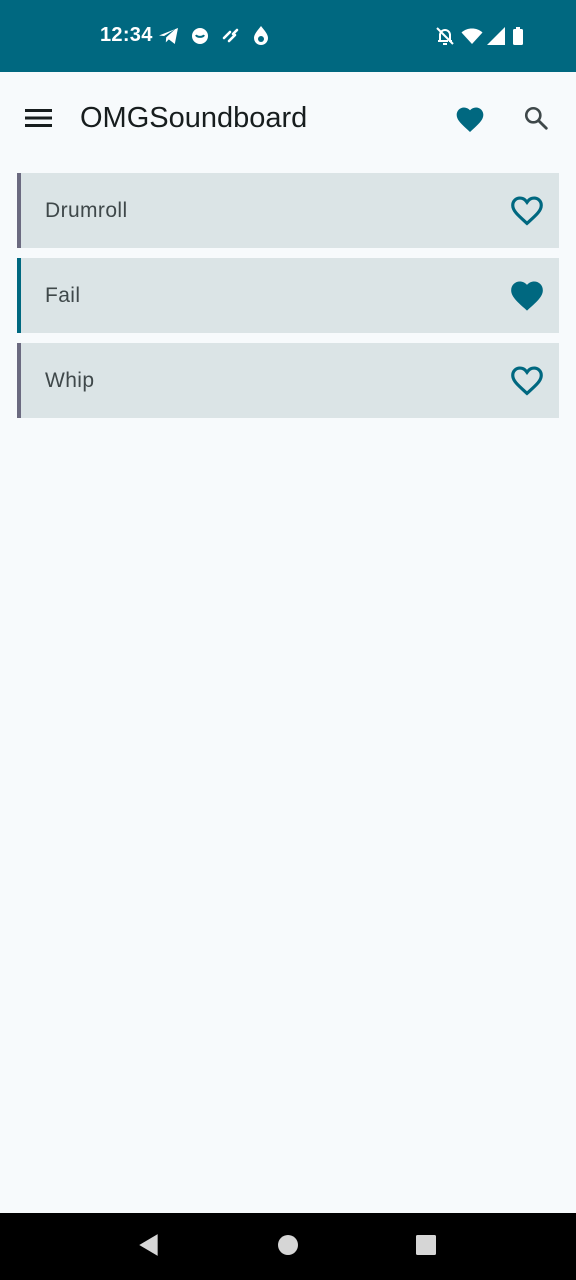  Describe the element at coordinates (261, 36) in the screenshot. I see `drop-icon` at that location.